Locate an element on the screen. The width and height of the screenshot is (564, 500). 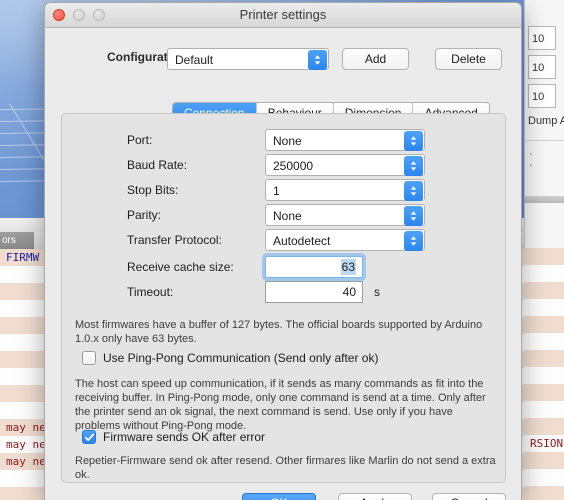
baud-rate-select: 250000 is located at coordinates (345, 165).